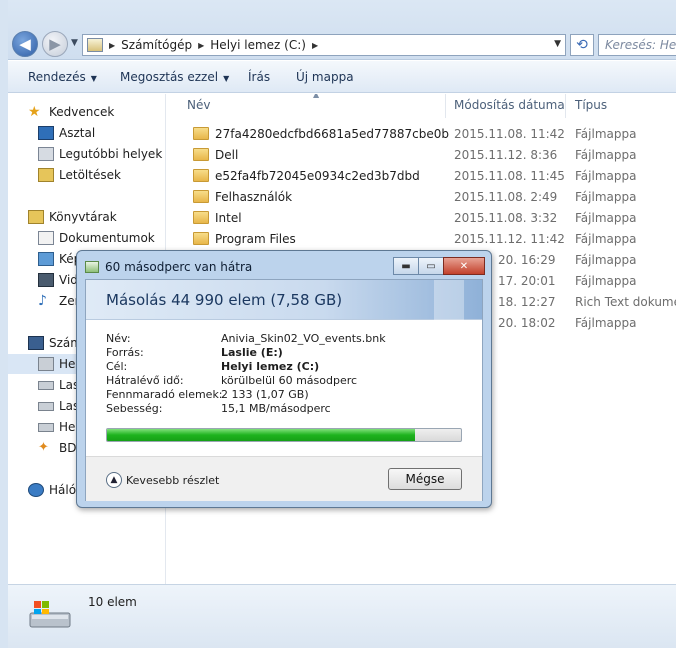 This screenshot has width=676, height=648. Describe the element at coordinates (425, 479) in the screenshot. I see `cancel-button: Mégse` at that location.